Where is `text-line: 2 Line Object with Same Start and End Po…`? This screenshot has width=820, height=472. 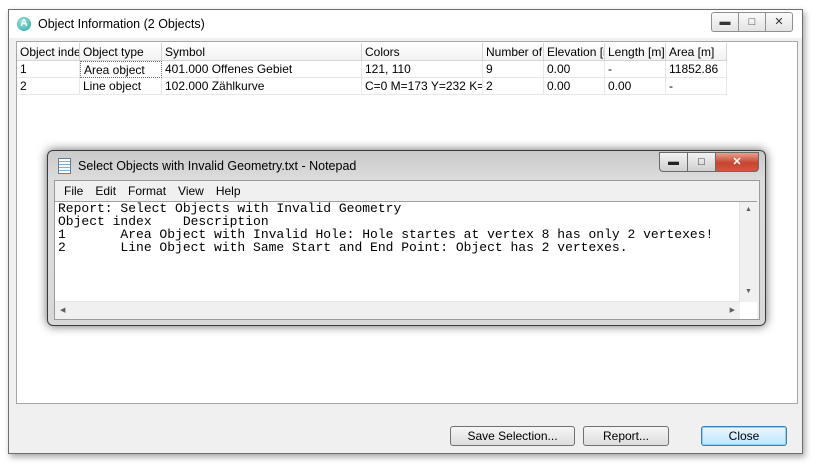 text-line: 2 Line Object with Same Start and End Po… is located at coordinates (343, 247).